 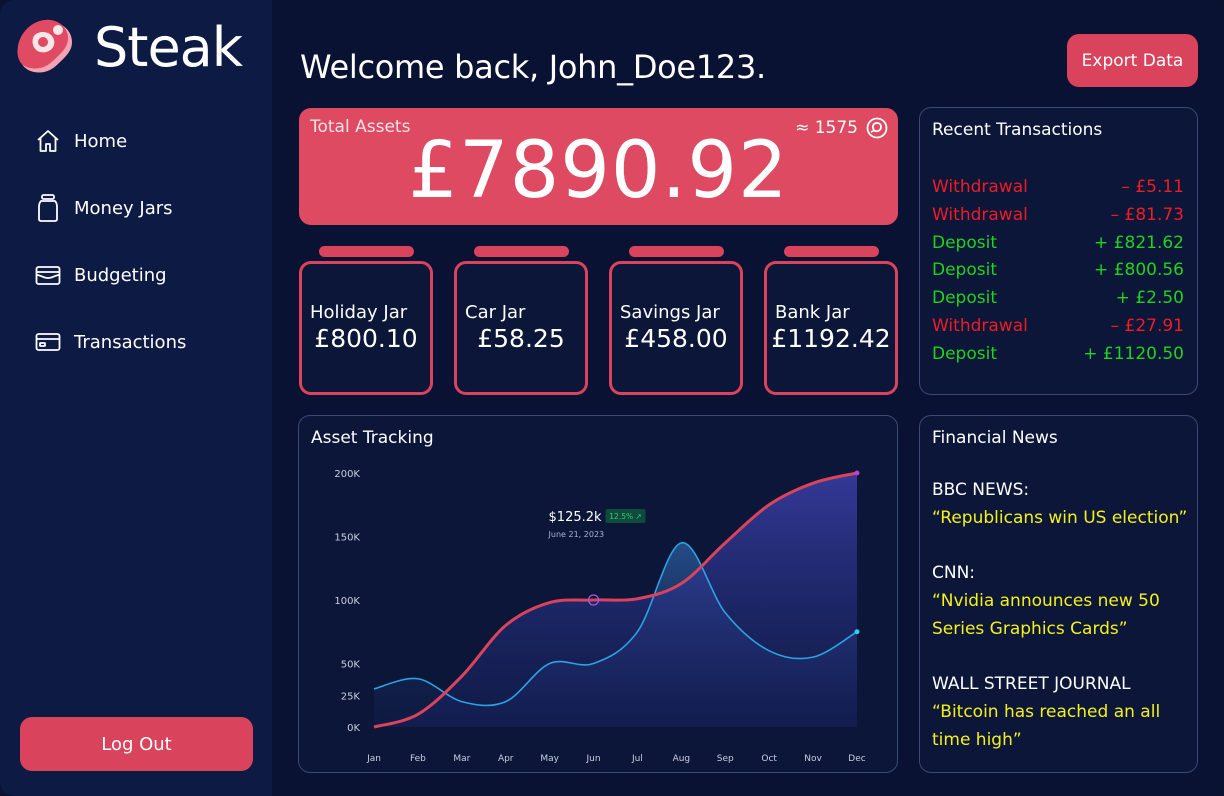 I want to click on transaction-row: Deposit + £2.50, so click(x=1058, y=299).